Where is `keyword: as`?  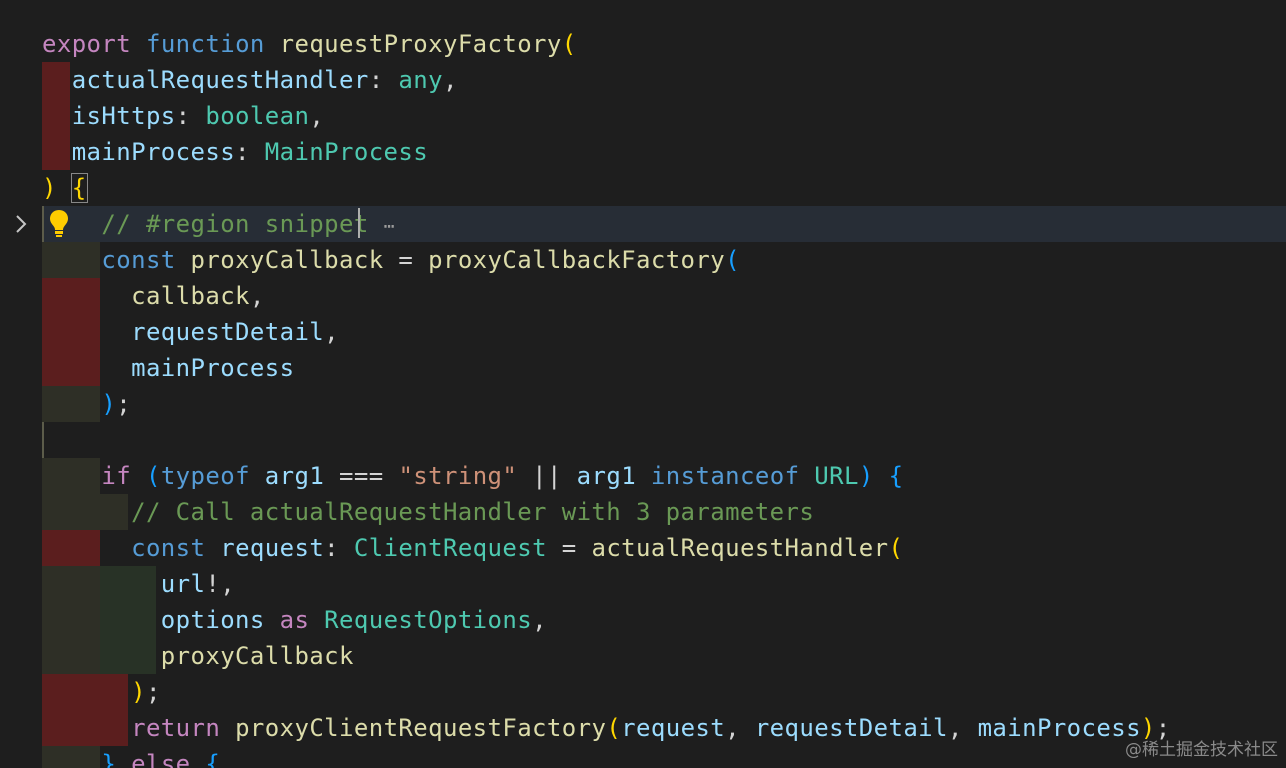 keyword: as is located at coordinates (294, 620).